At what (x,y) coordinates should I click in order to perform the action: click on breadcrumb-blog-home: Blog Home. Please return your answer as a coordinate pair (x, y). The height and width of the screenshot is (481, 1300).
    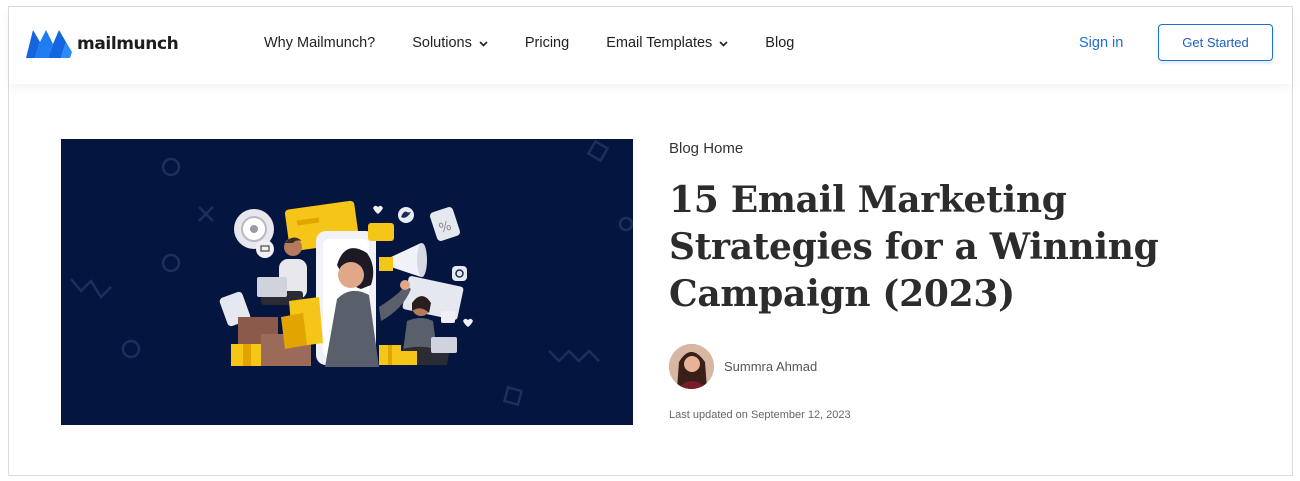
    Looking at the image, I should click on (706, 148).